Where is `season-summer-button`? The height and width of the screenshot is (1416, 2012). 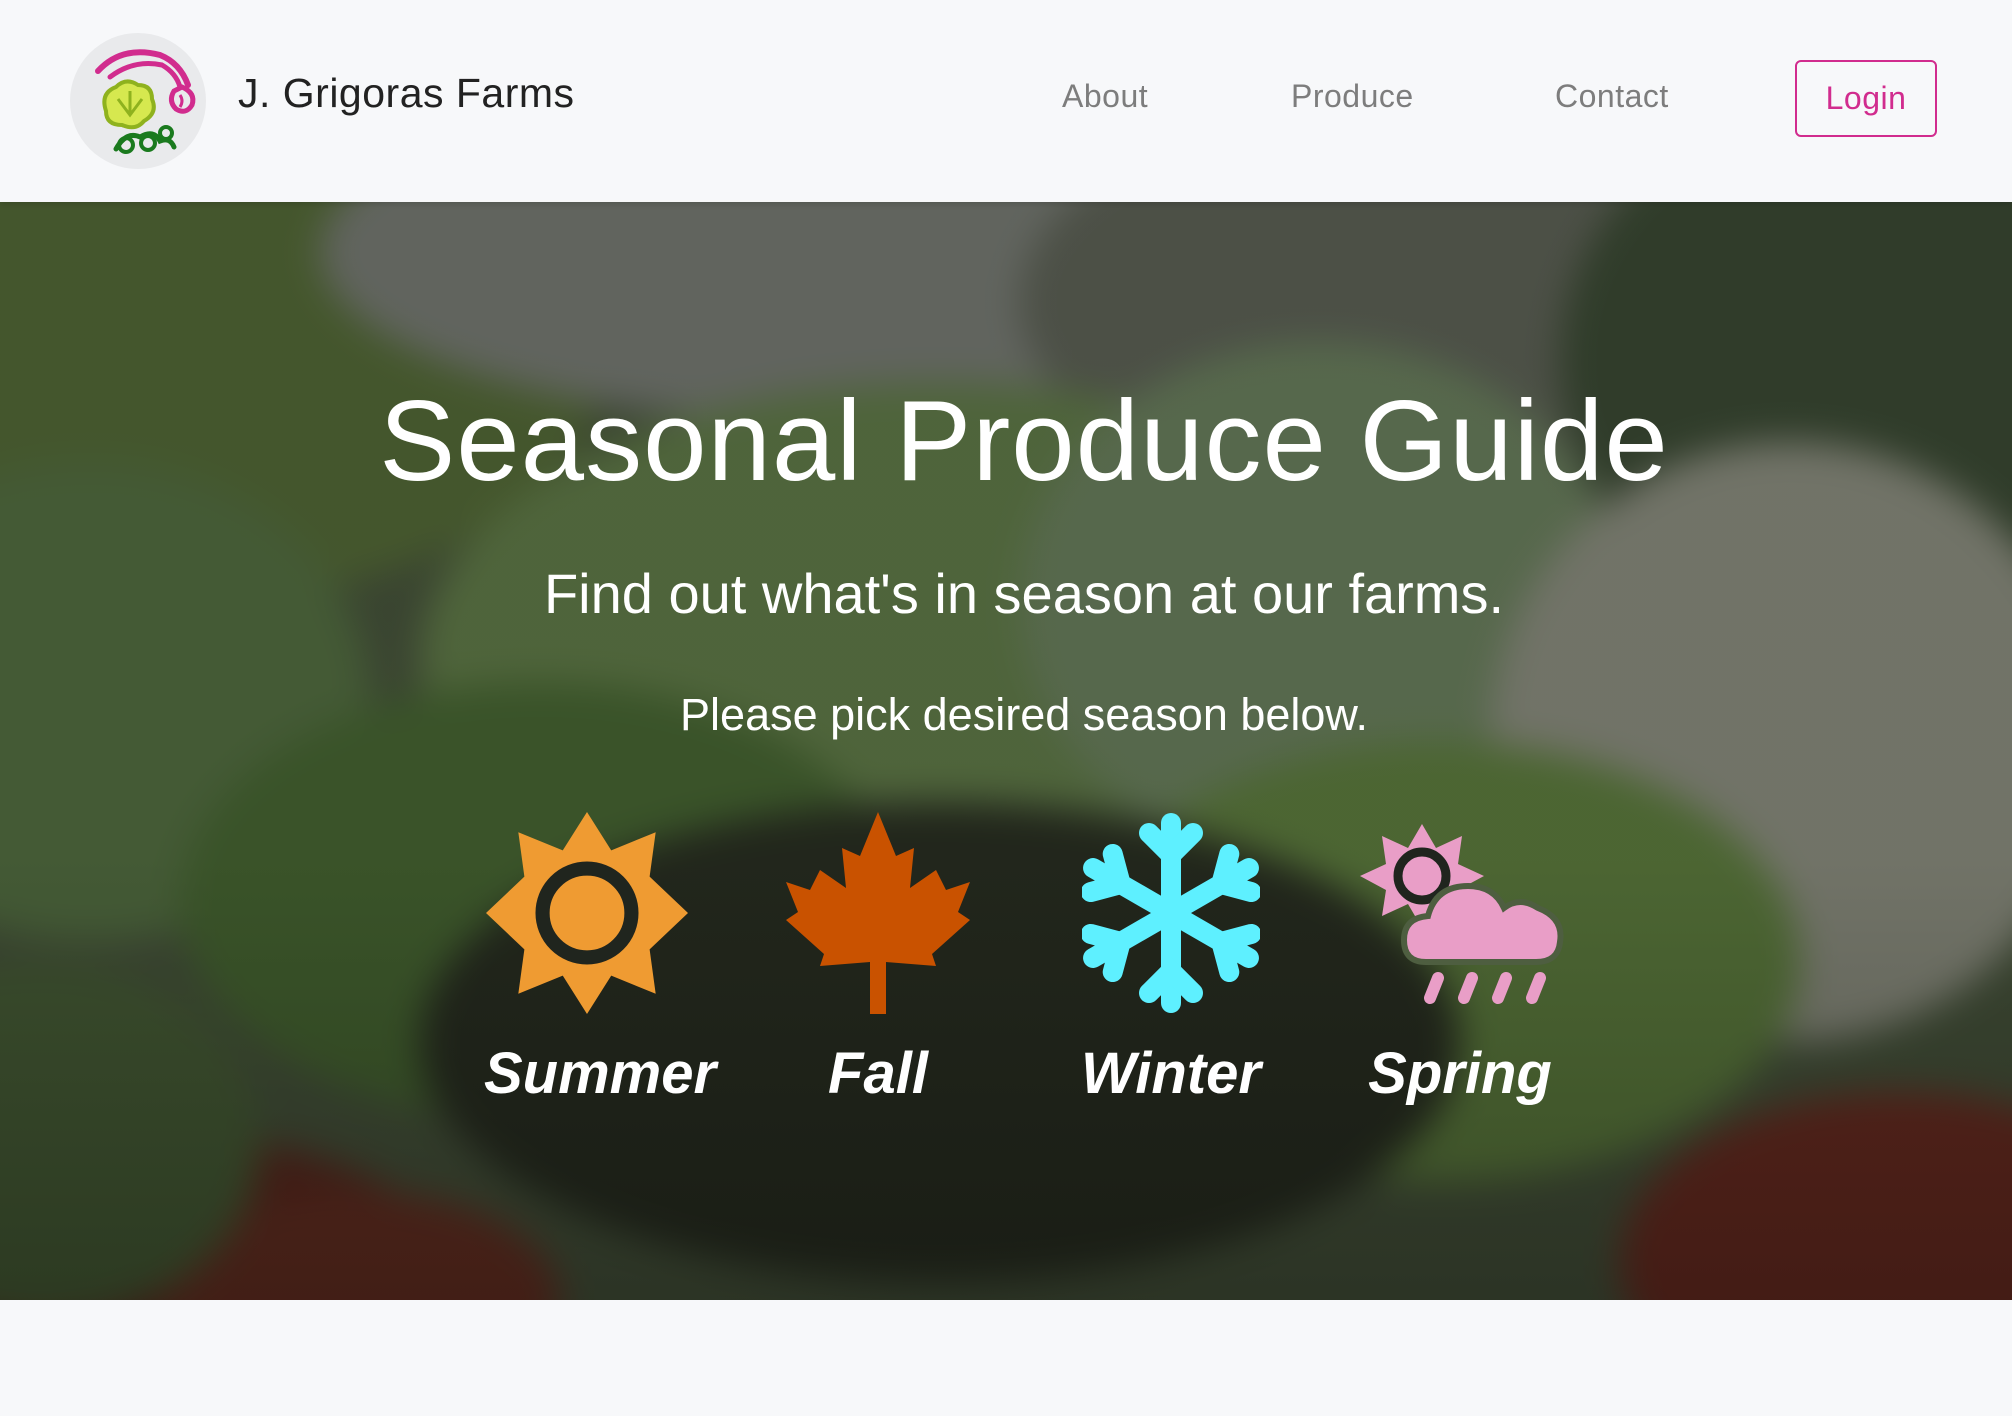 season-summer-button is located at coordinates (587, 913).